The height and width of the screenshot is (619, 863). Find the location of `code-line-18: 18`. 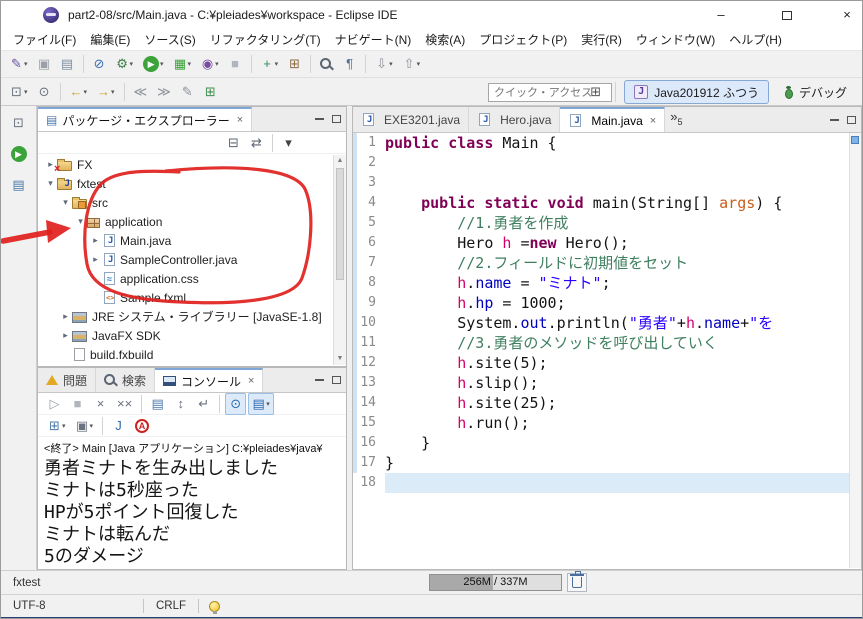

code-line-18: 18 is located at coordinates (603, 483).